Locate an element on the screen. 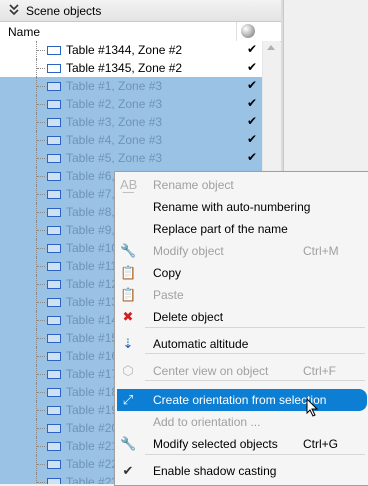 This screenshot has width=368, height=486. menu-item-create-orientation-from-selection: ⤢ Create orientation from selection is located at coordinates (242, 400).